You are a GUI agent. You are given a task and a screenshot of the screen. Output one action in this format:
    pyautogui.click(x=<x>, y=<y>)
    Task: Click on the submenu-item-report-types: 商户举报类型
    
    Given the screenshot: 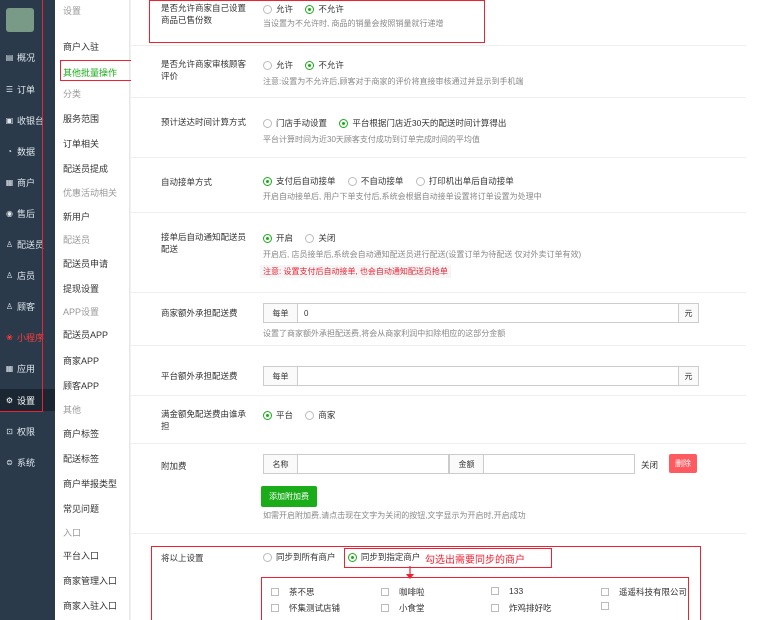 What is the action you would take?
    pyautogui.click(x=90, y=483)
    